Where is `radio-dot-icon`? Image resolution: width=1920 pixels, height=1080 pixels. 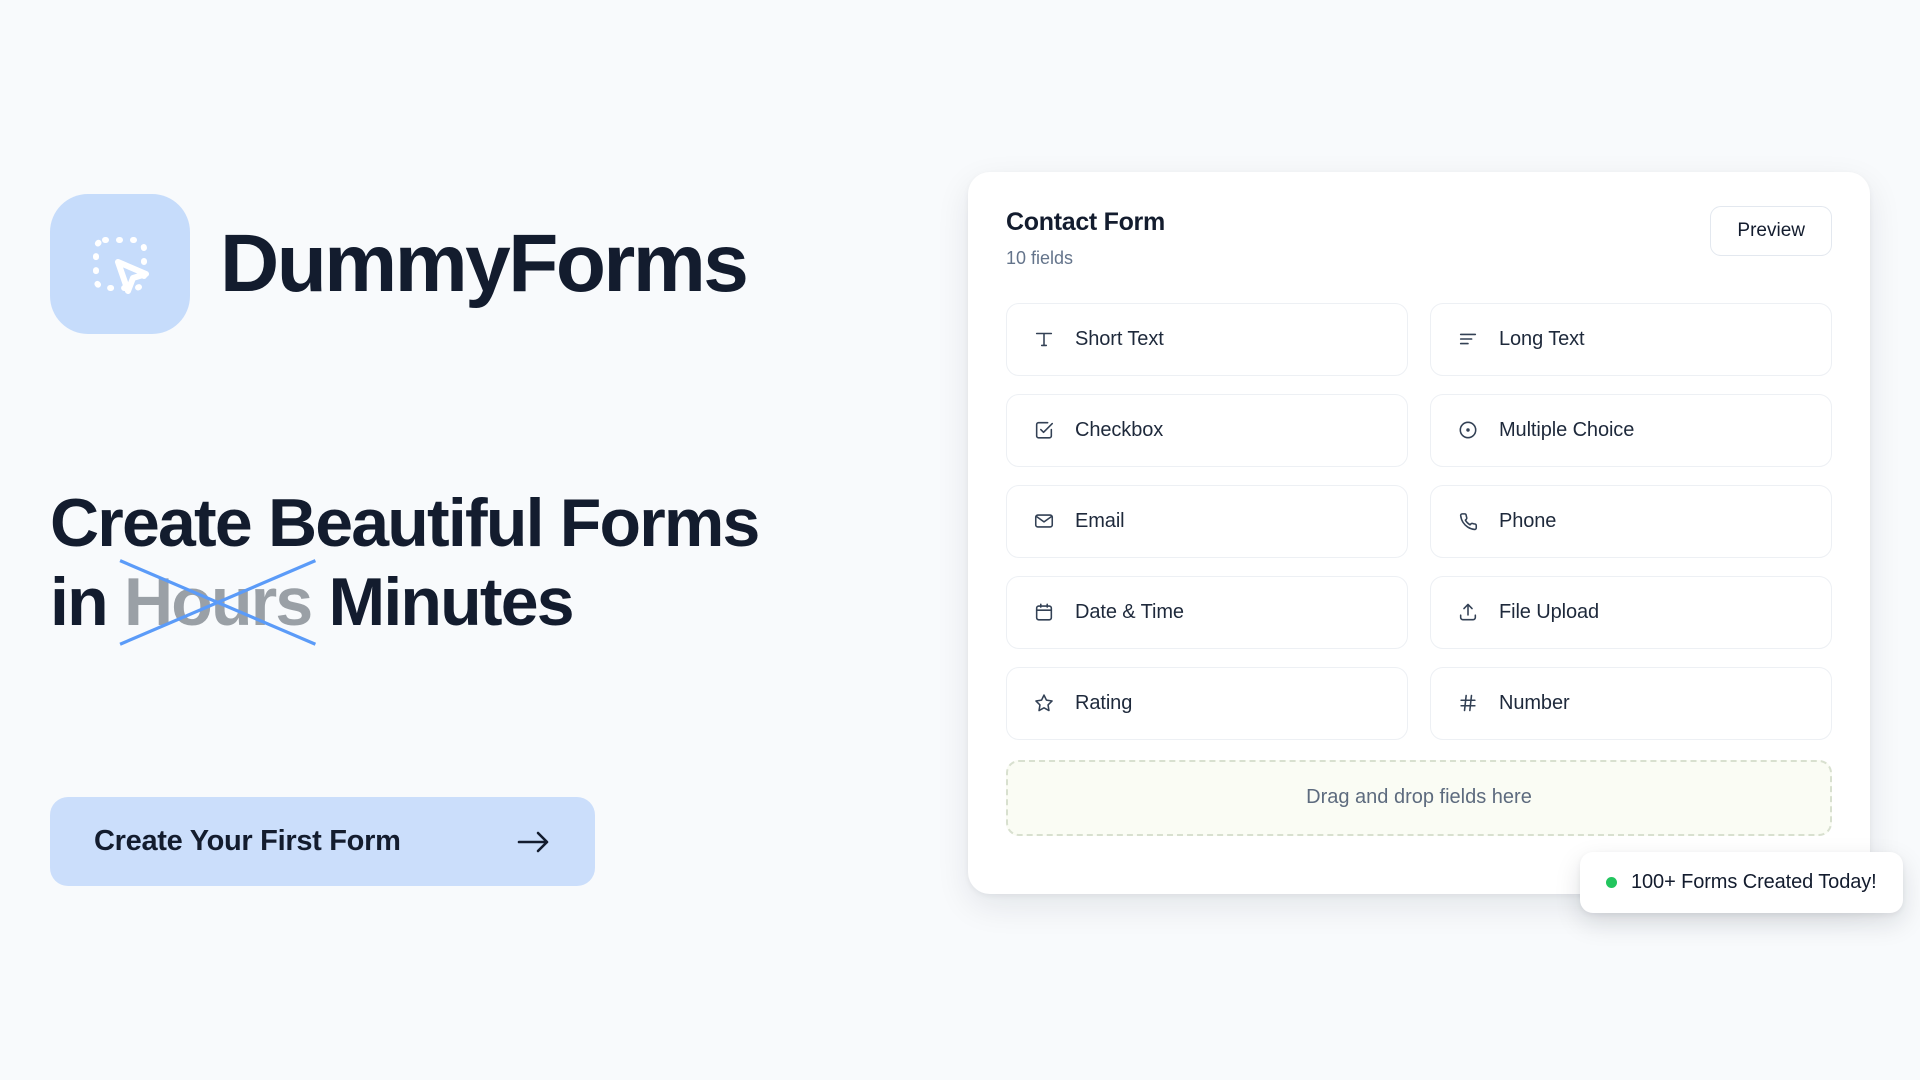
radio-dot-icon is located at coordinates (1468, 430).